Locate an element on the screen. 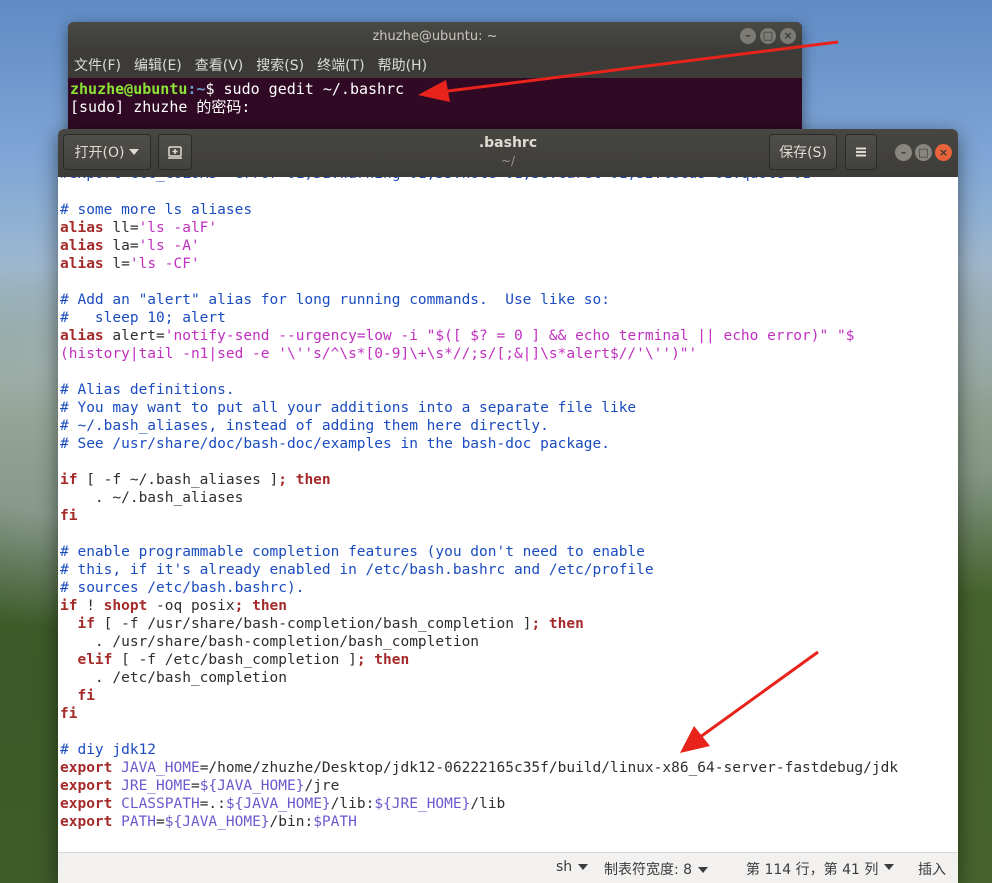 The image size is (992, 883). code-line: alias la='ls -A' is located at coordinates (509, 246).